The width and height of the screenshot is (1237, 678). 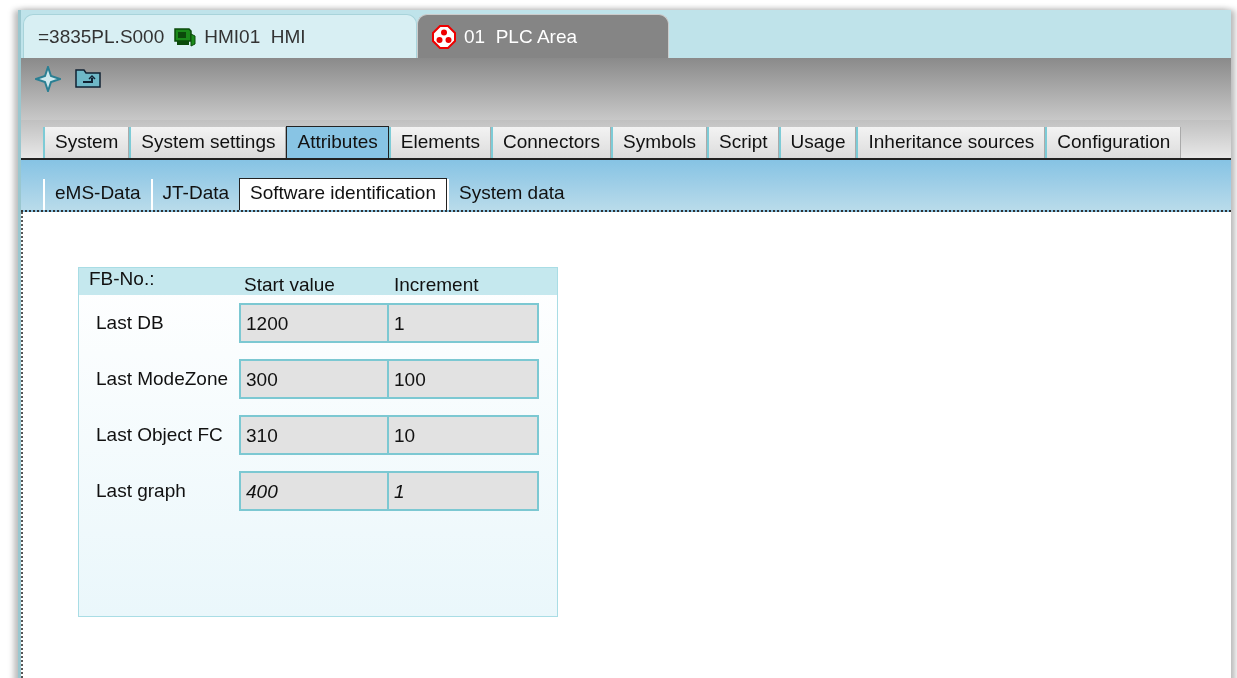 What do you see at coordinates (101, 36) in the screenshot?
I see `document-path: =3835PL.S000` at bounding box center [101, 36].